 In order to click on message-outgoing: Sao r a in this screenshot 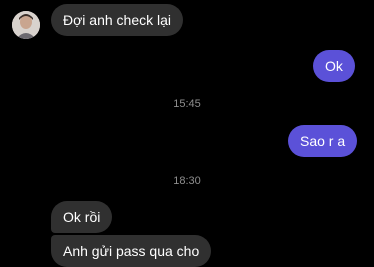, I will do `click(323, 141)`.